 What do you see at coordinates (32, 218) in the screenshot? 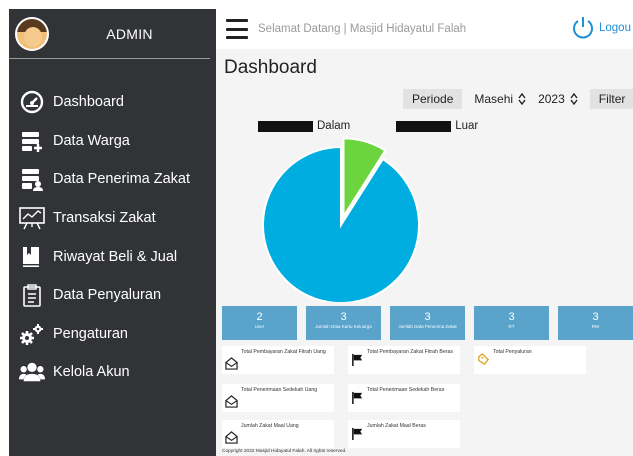
I see `presentation-chart-icon` at bounding box center [32, 218].